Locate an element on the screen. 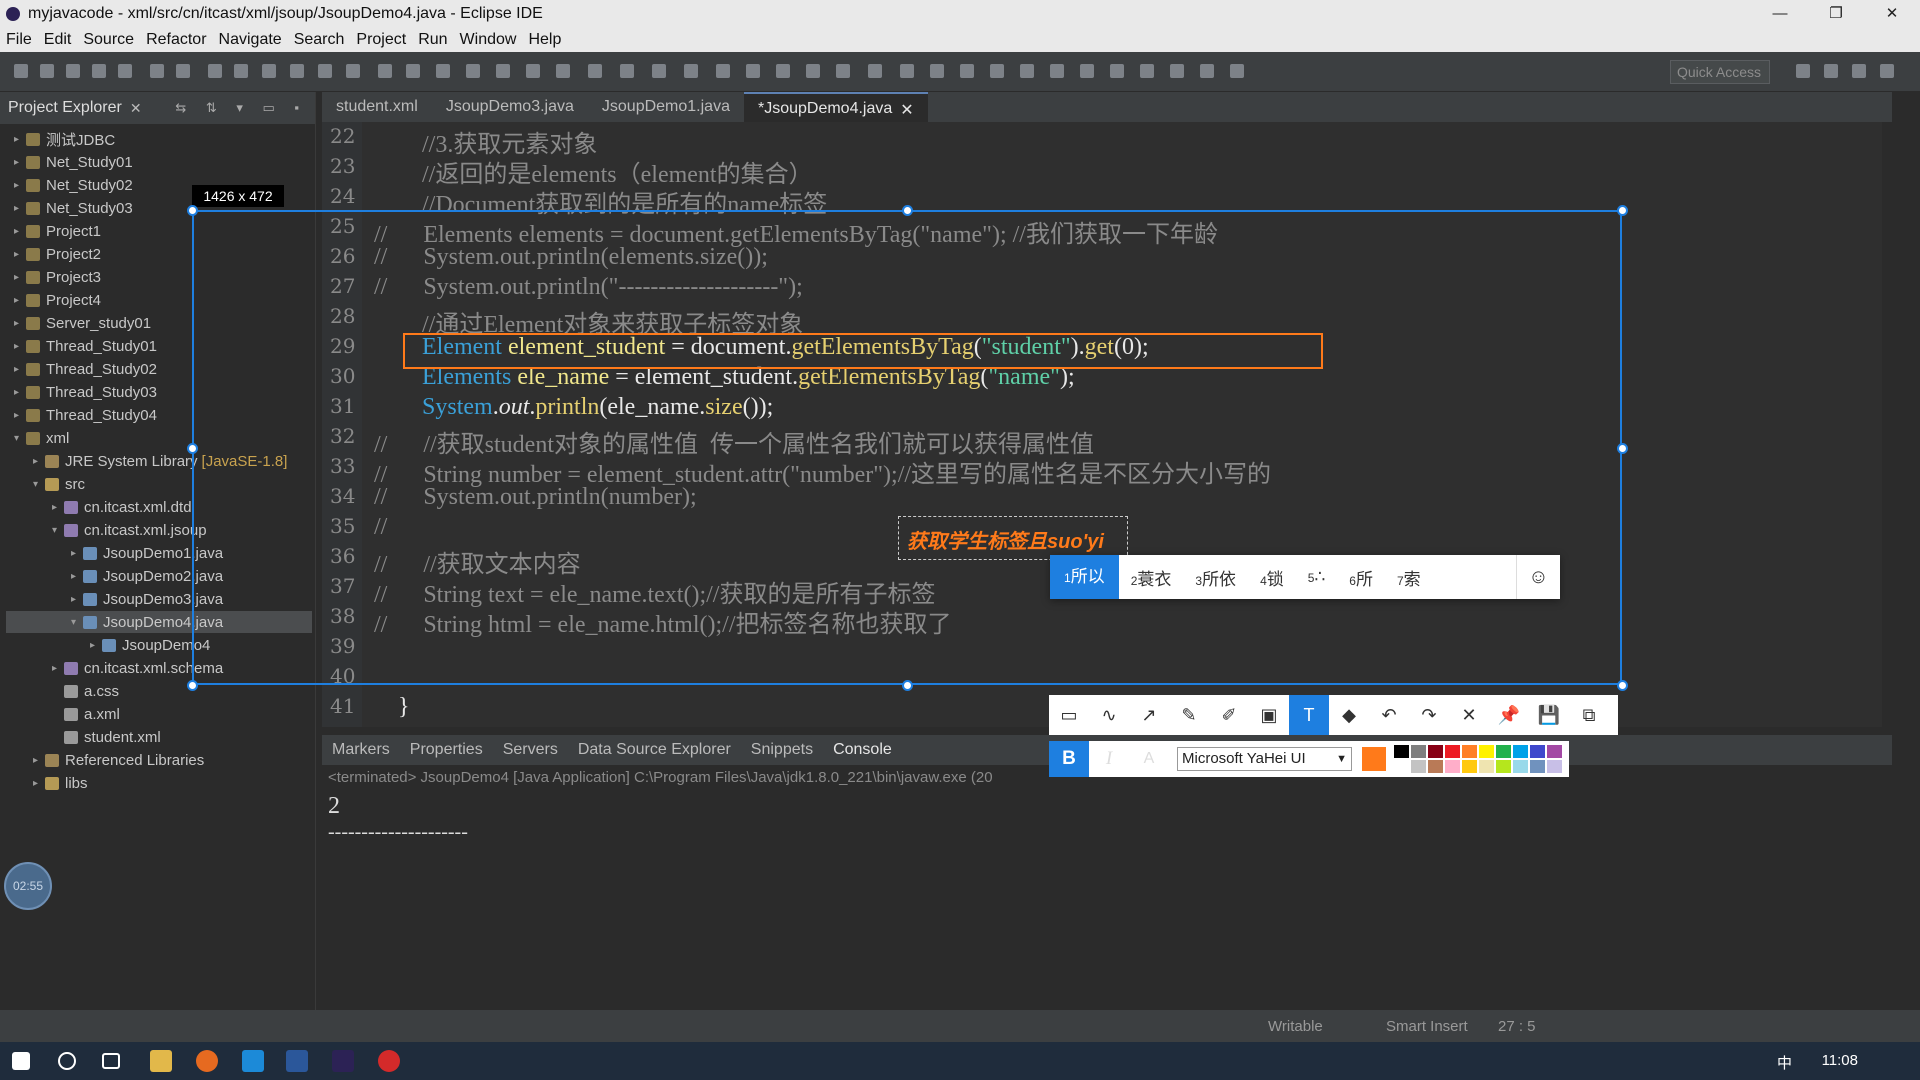 The width and height of the screenshot is (1920, 1080). menu-file: File is located at coordinates (19, 40).